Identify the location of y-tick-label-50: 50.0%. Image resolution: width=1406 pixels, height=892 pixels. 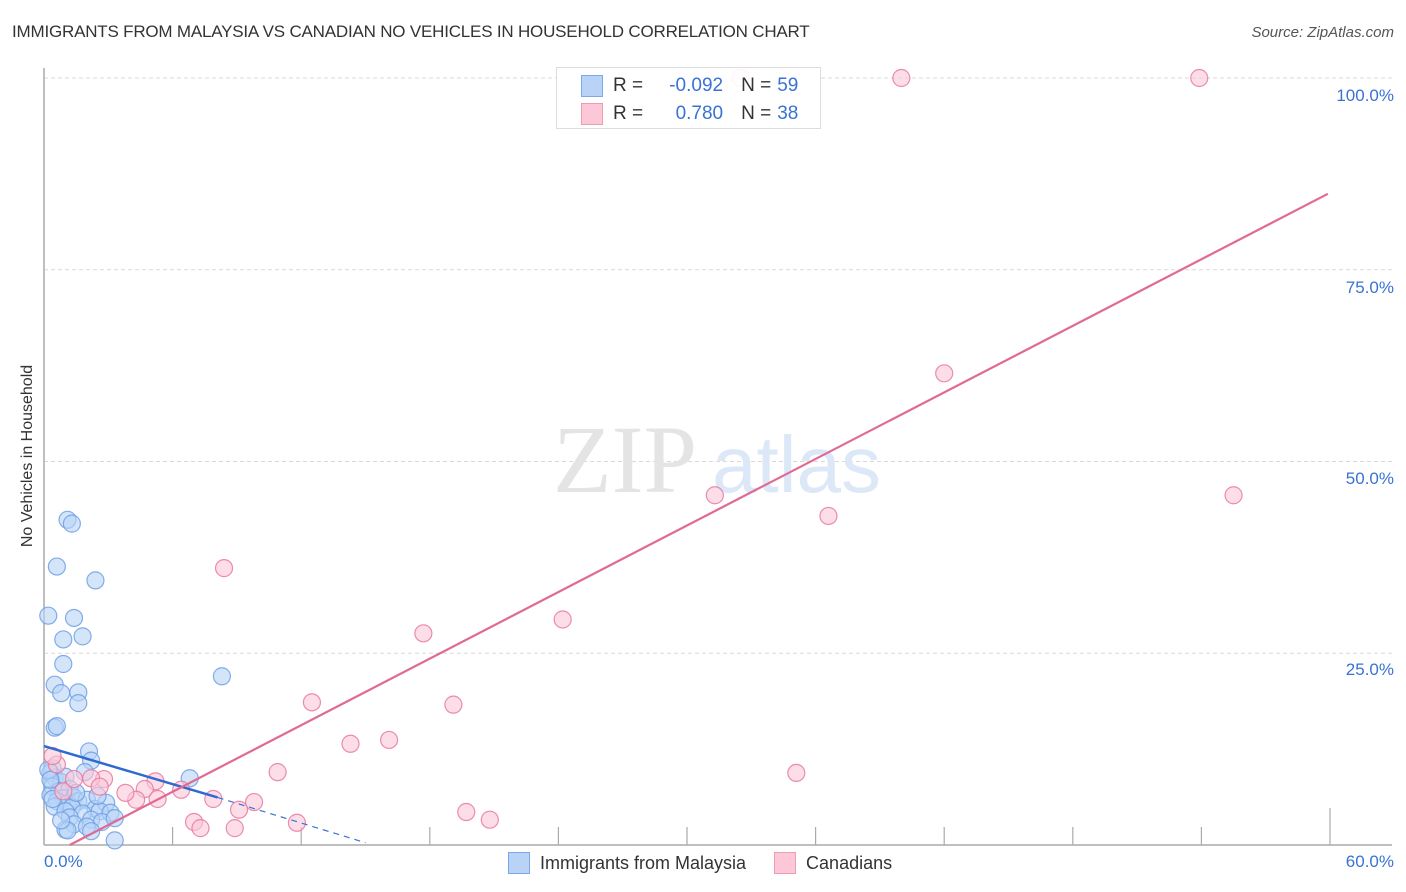
(1369, 478).